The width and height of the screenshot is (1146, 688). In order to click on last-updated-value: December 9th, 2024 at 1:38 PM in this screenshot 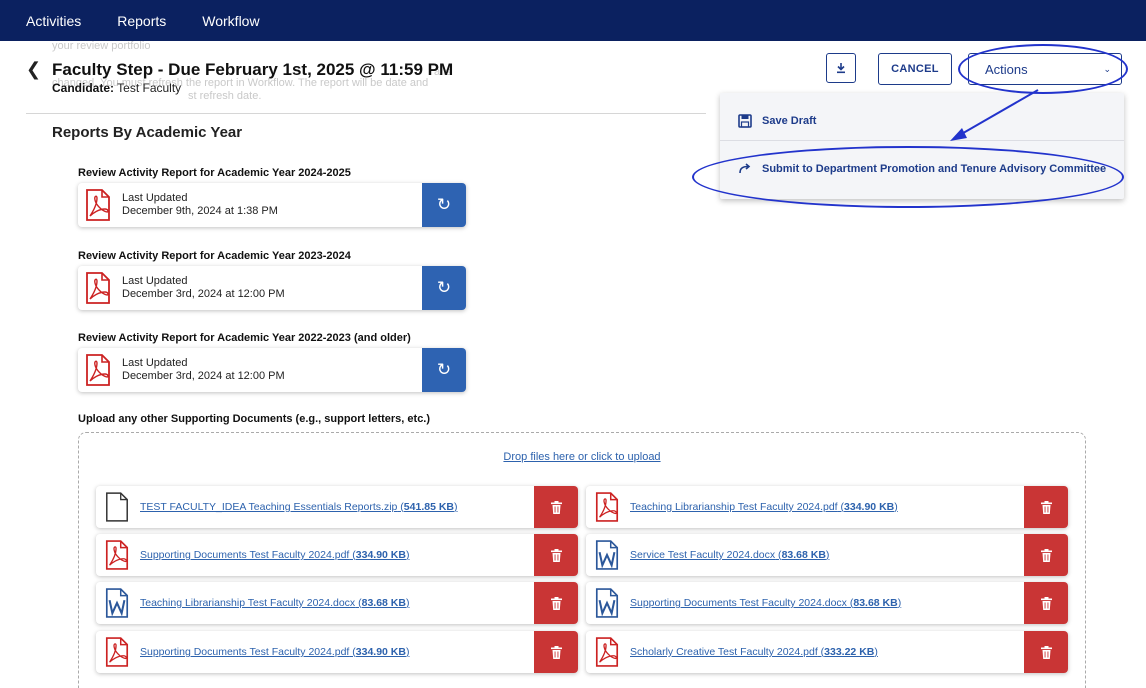, I will do `click(200, 211)`.